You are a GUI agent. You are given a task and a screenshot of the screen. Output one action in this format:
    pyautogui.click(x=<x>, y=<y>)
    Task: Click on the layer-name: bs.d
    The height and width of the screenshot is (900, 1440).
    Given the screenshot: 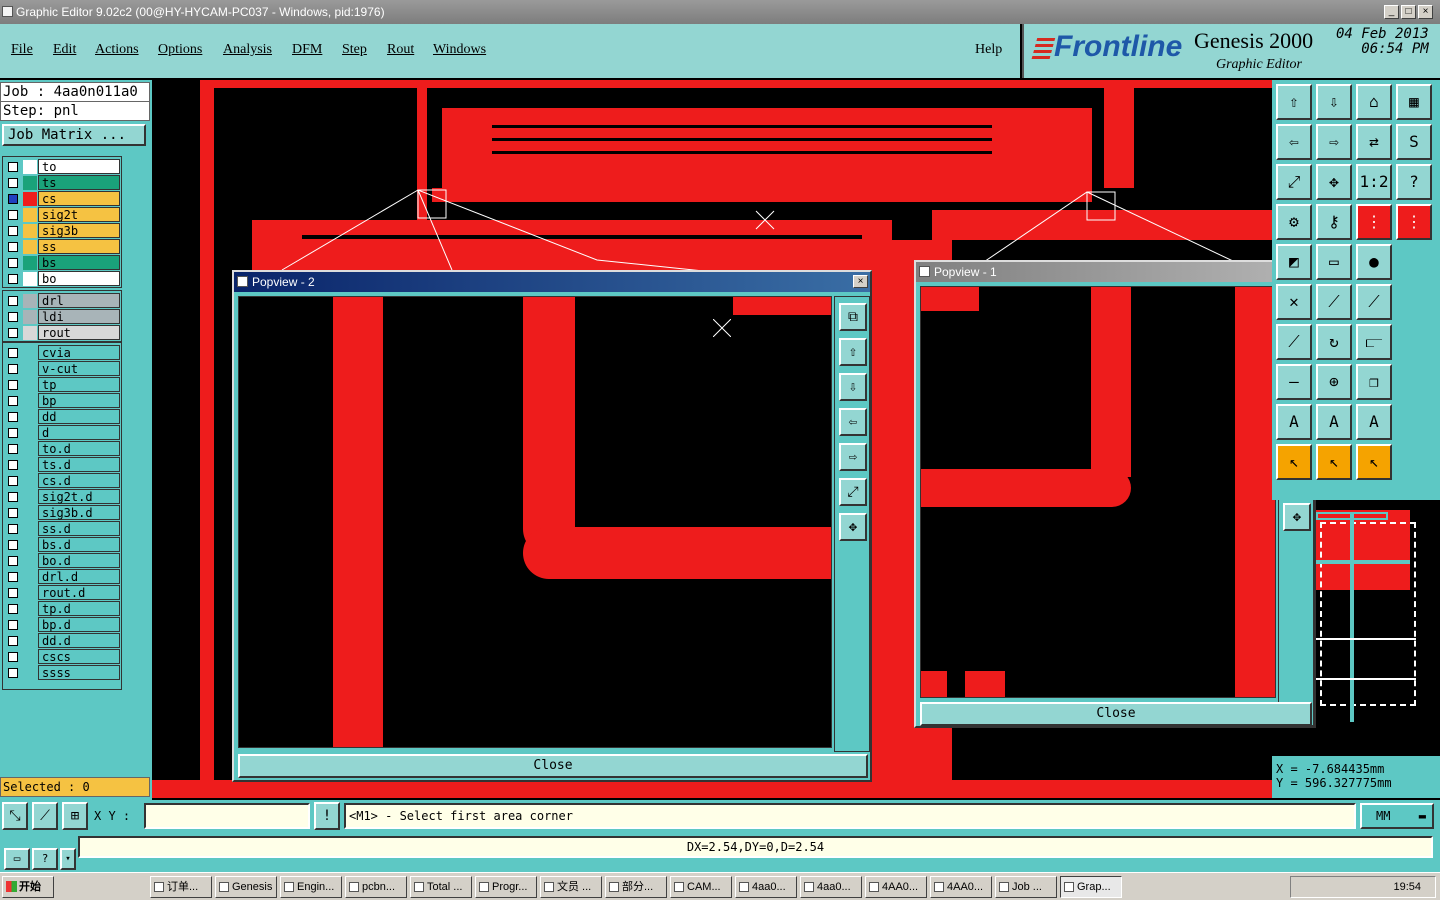 What is the action you would take?
    pyautogui.click(x=79, y=544)
    